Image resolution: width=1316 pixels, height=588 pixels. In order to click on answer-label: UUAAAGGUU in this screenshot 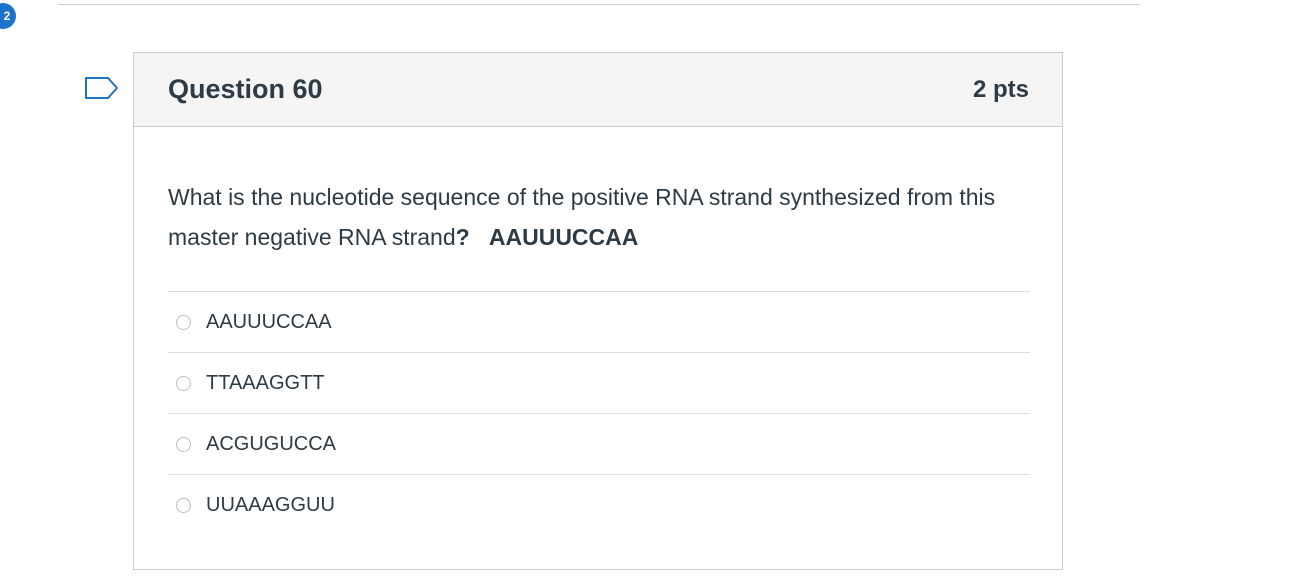, I will do `click(270, 504)`.